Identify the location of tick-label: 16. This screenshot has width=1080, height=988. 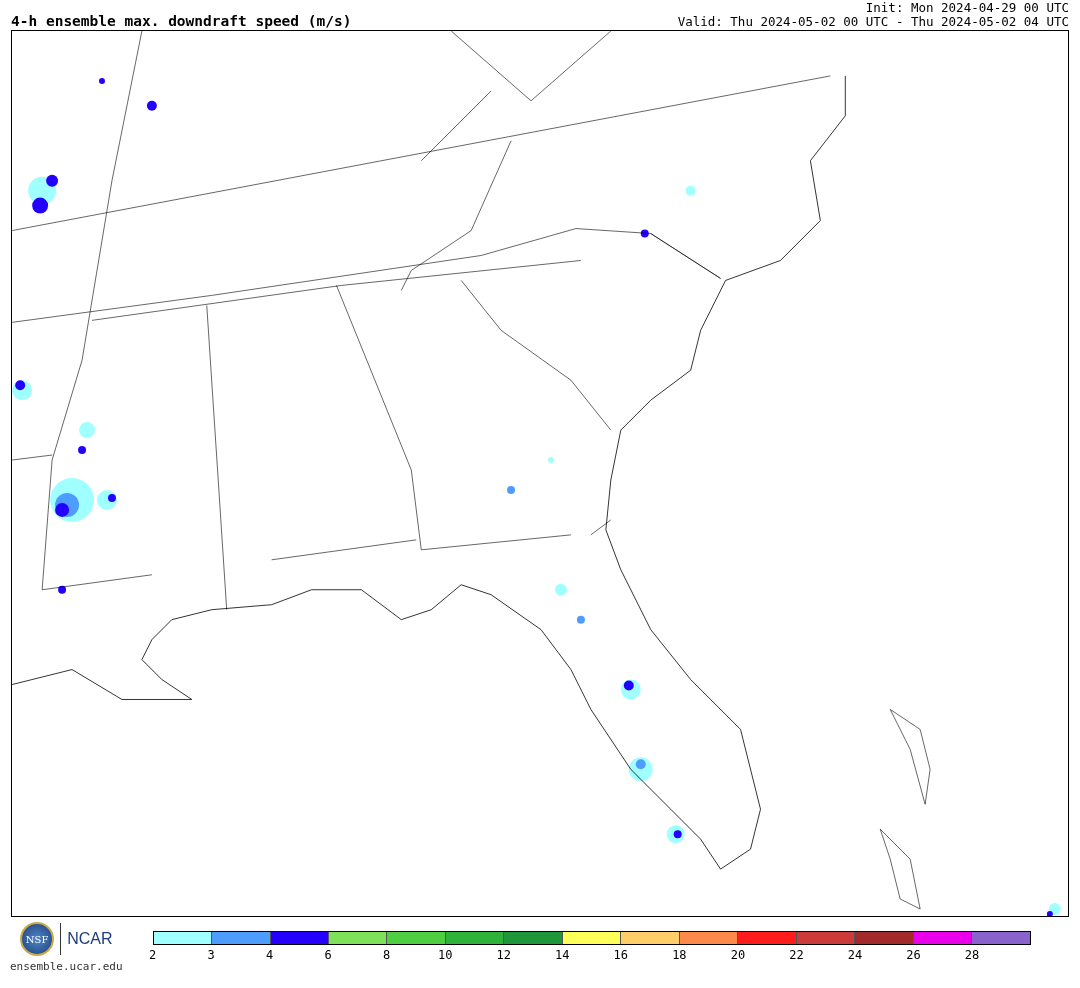
(621, 955).